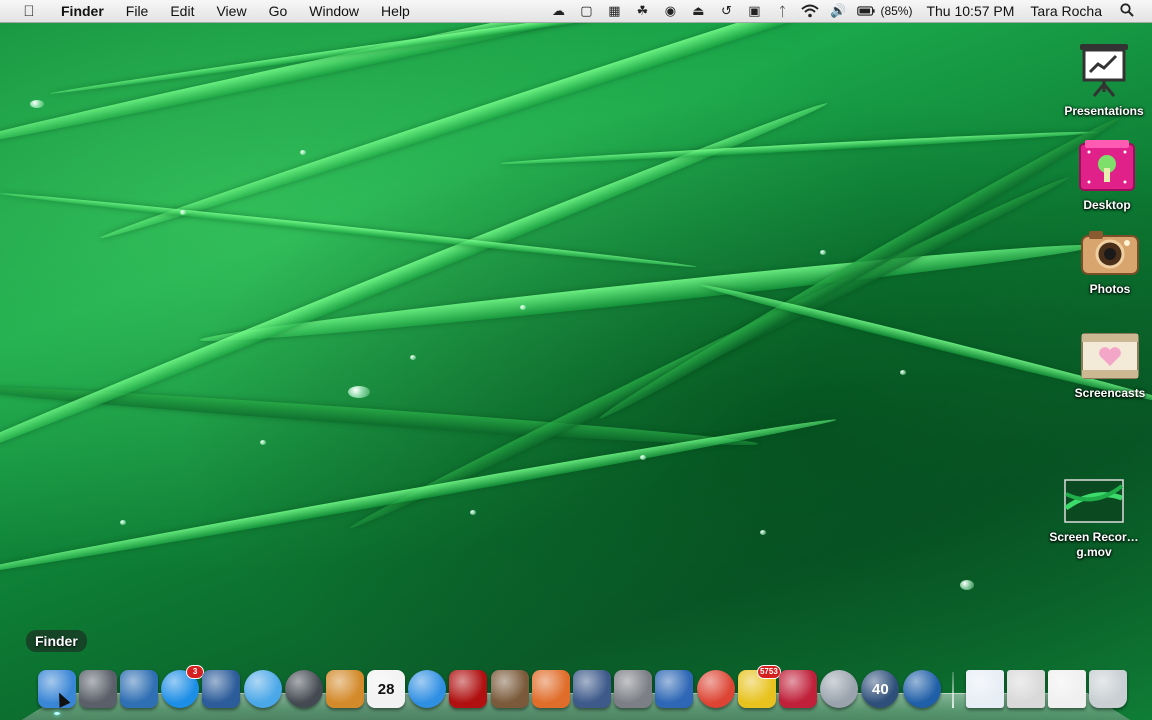 The width and height of the screenshot is (1152, 720). Describe the element at coordinates (759, 686) in the screenshot. I see `dock-messages: 5753` at that location.